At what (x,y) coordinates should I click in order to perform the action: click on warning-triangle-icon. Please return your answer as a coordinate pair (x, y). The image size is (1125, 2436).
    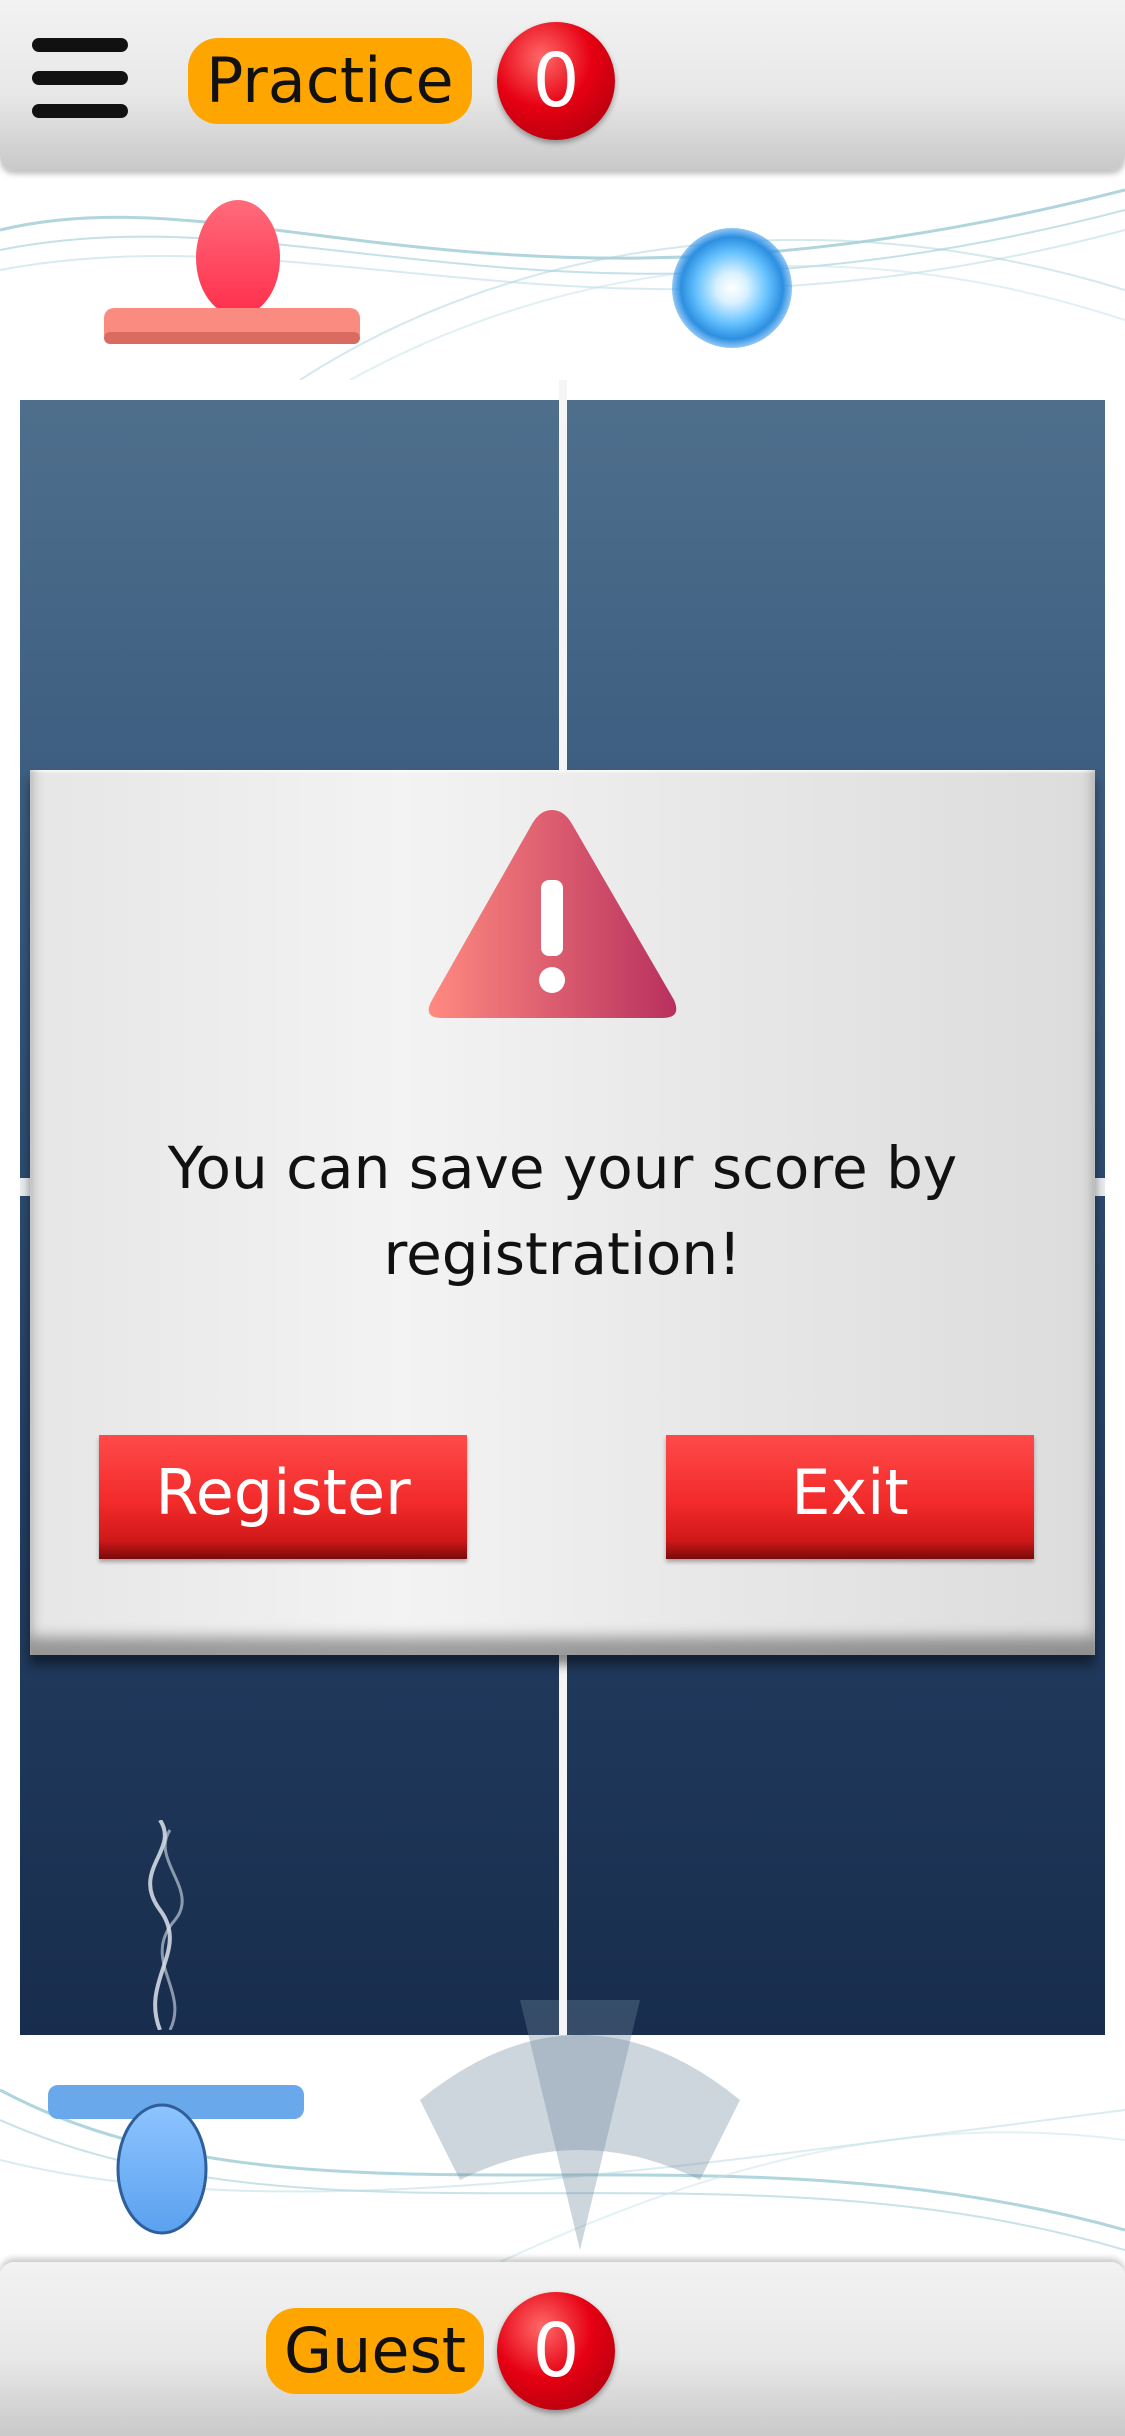
    Looking at the image, I should click on (552, 914).